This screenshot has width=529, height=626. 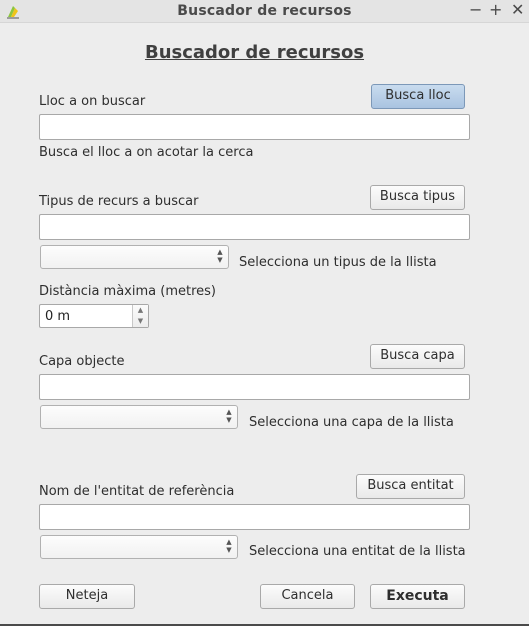 What do you see at coordinates (517, 10) in the screenshot?
I see `close-icon: ✕` at bounding box center [517, 10].